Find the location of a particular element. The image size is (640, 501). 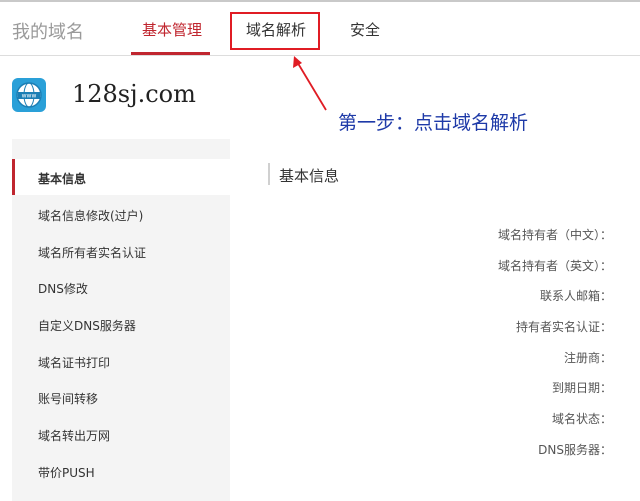

svg-text: www is located at coordinates (29, 96).